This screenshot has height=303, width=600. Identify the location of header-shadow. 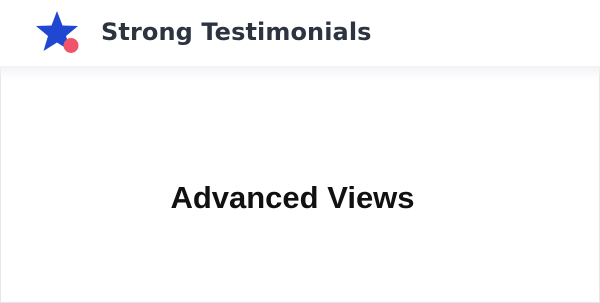
(300, 73).